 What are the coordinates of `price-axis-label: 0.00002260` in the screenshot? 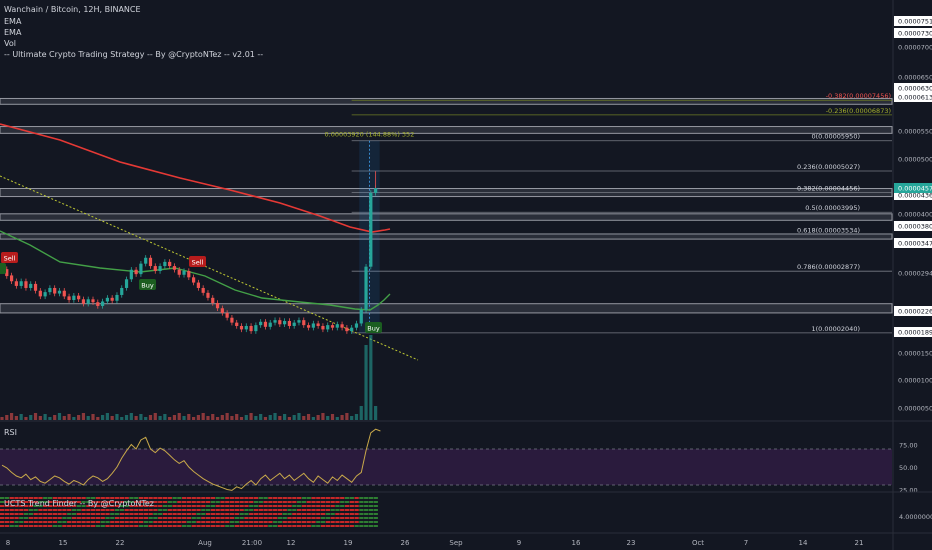 It's located at (915, 312).